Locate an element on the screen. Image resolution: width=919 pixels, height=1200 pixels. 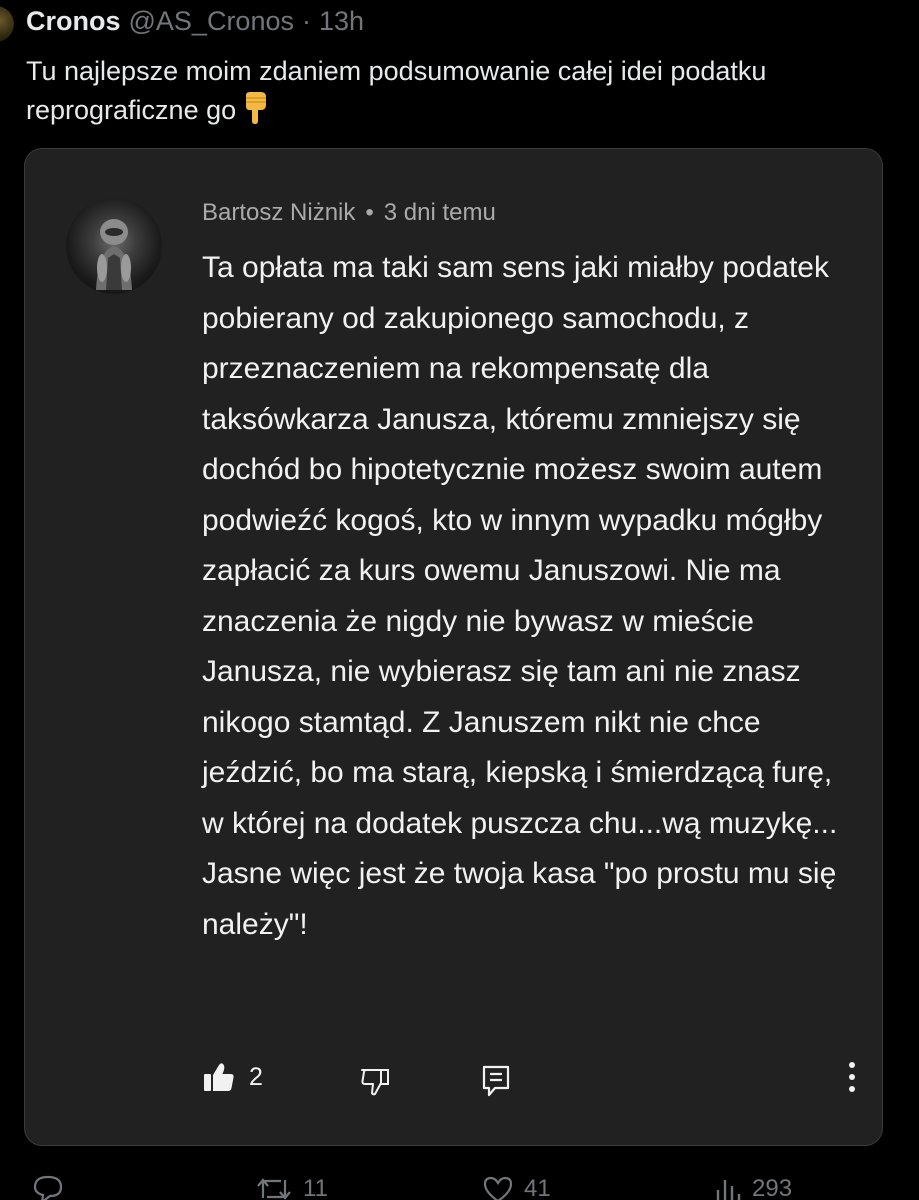
tweet-header: Cronos @AS_Cronos · 13h is located at coordinates (195, 21).